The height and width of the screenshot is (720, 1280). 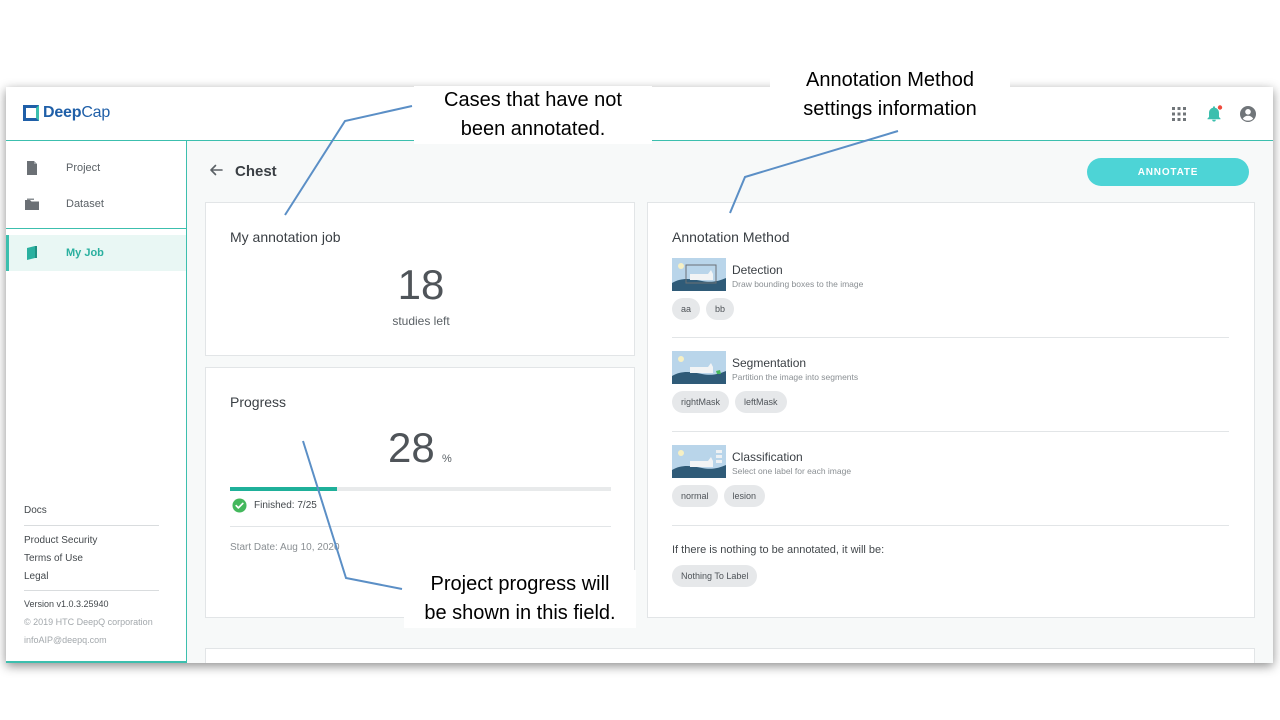 I want to click on sidebar-item-project: Project, so click(x=96, y=168).